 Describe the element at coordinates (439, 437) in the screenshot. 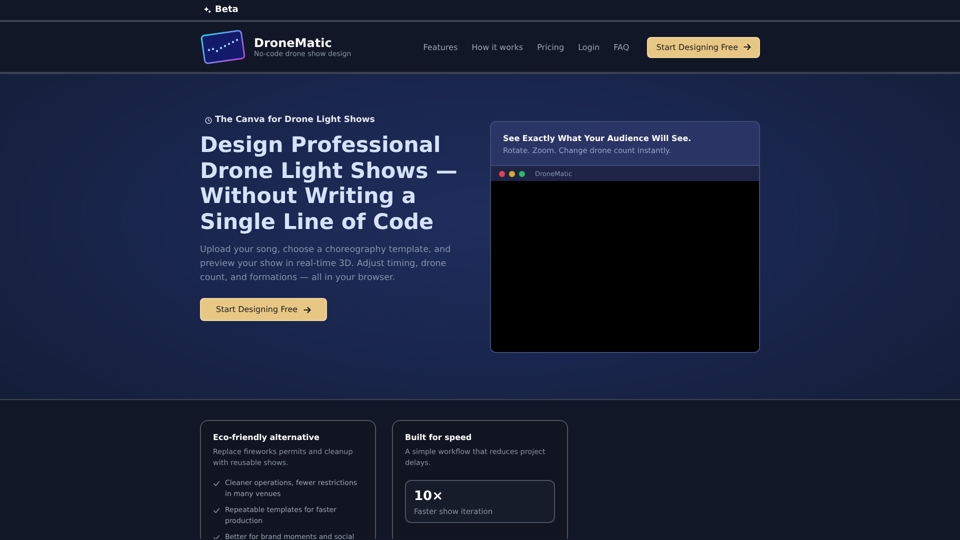

I see `card-title: Built for speed` at that location.